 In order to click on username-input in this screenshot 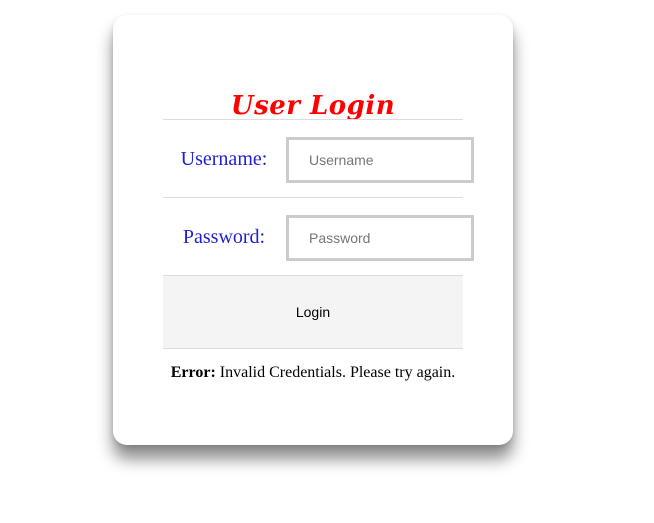, I will do `click(380, 160)`.